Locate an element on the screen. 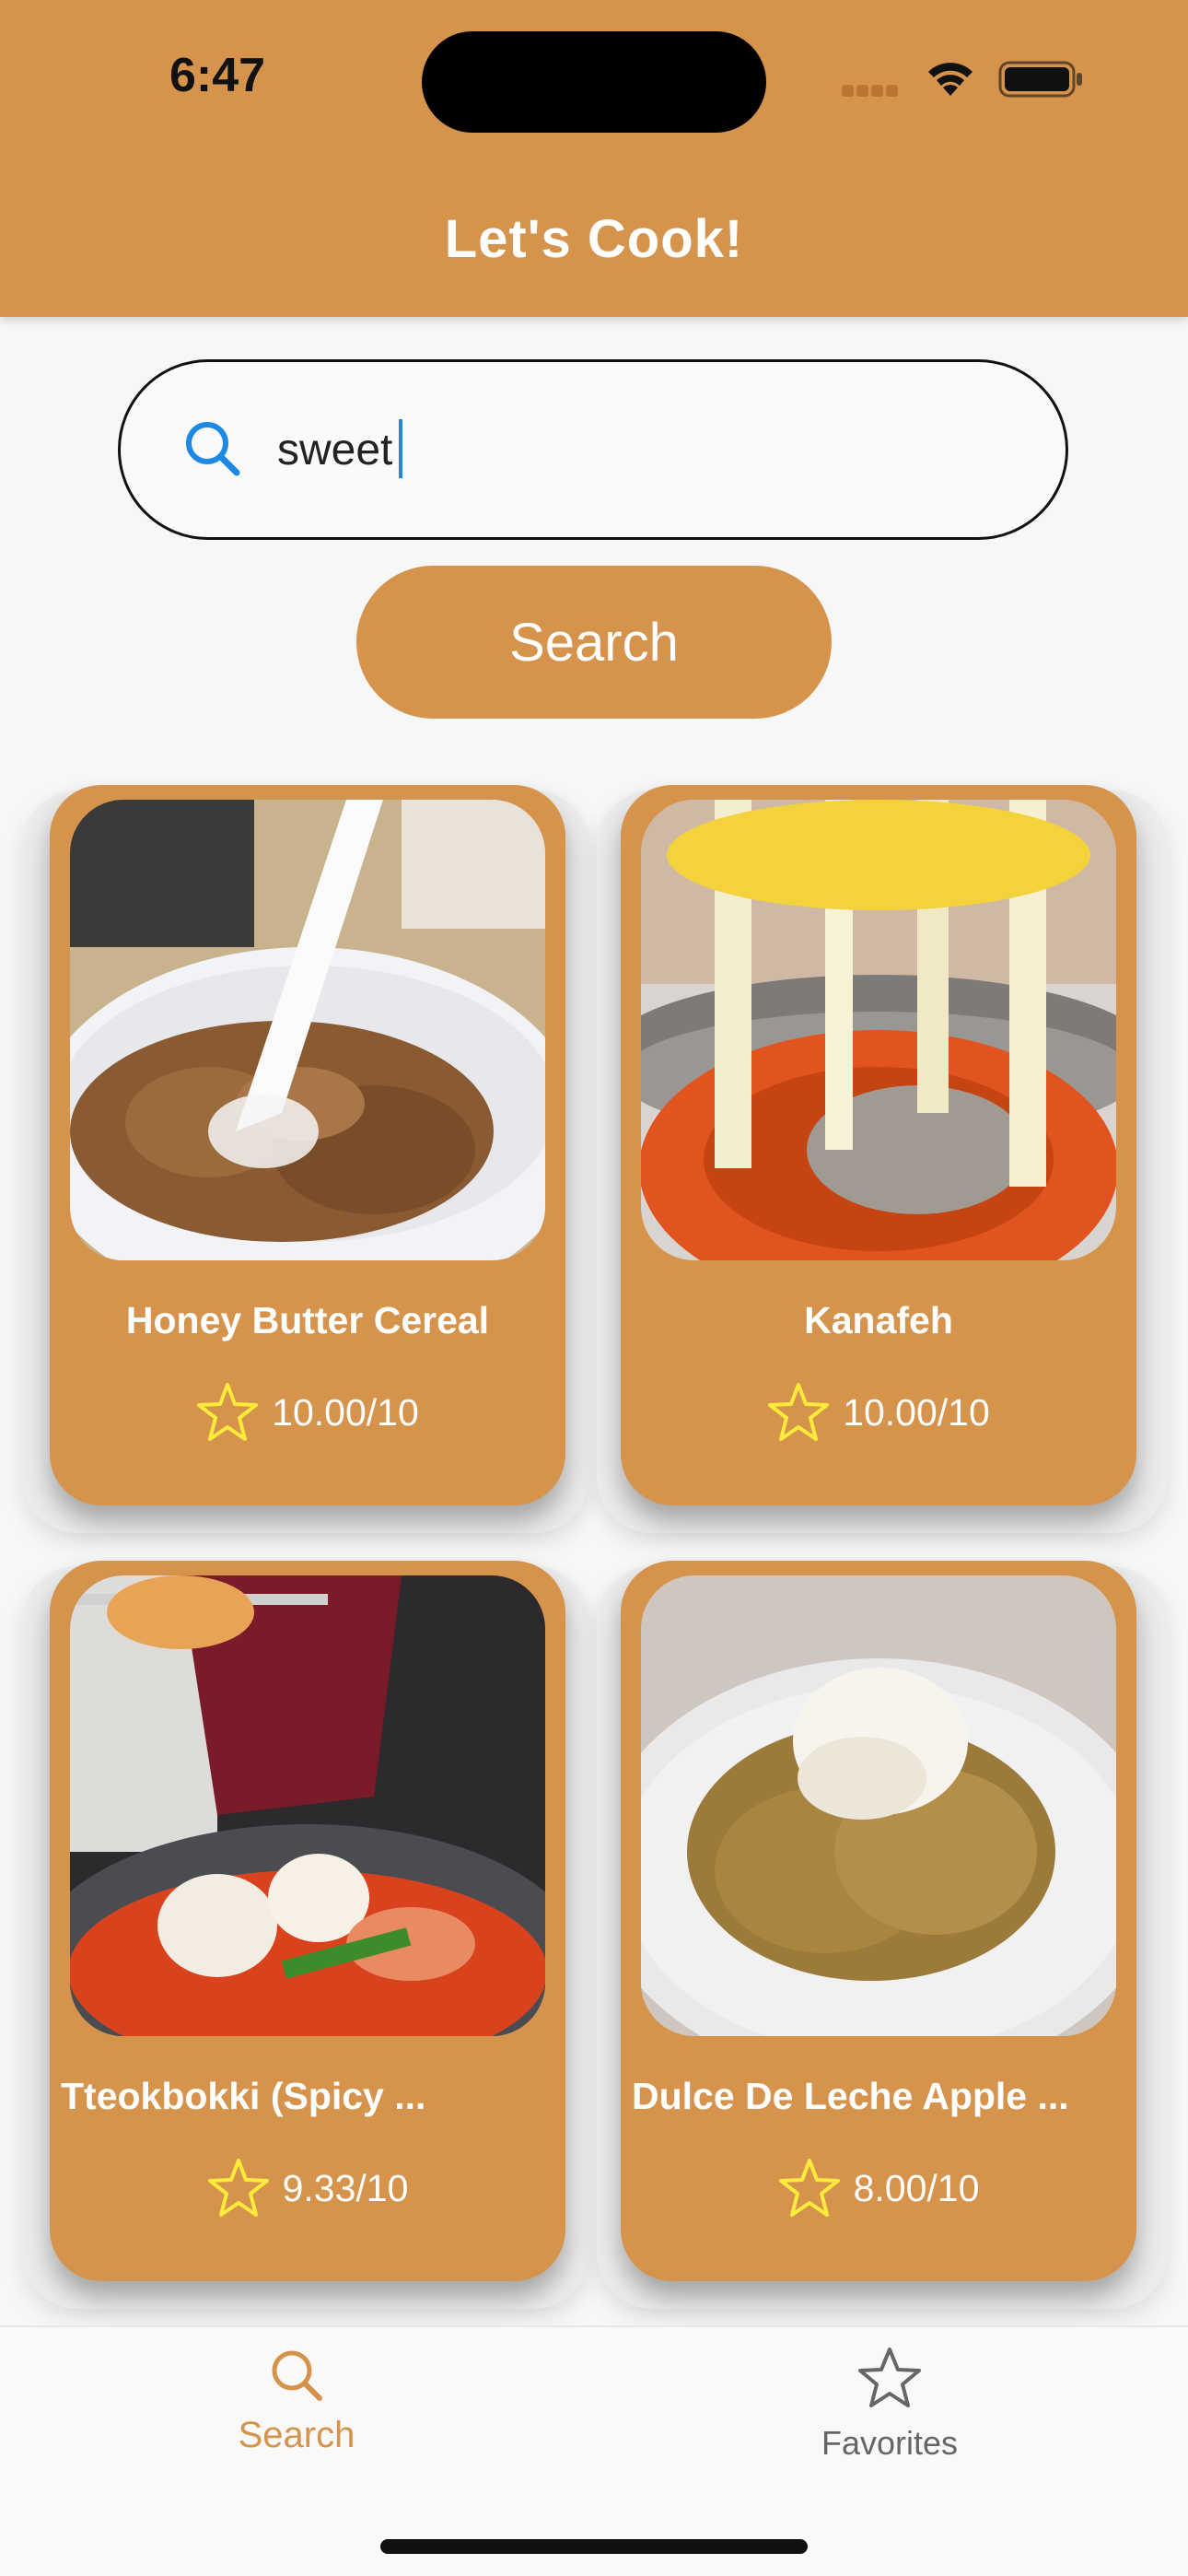 The width and height of the screenshot is (1188, 2576). tab-search: Search is located at coordinates (296, 2424).